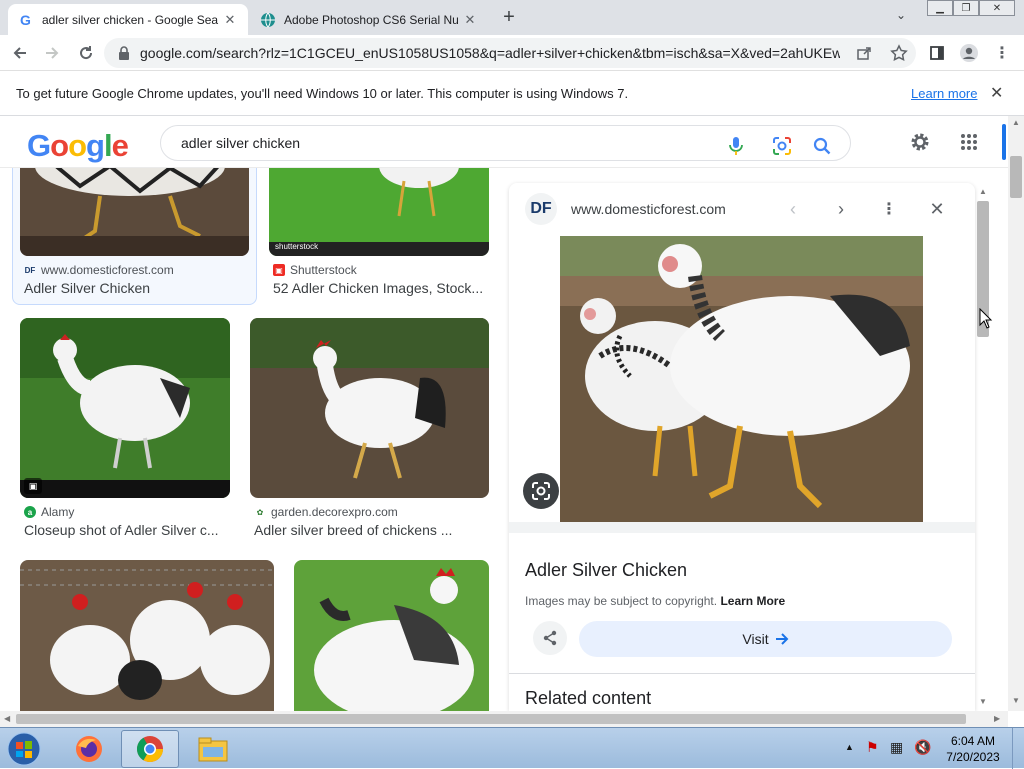  Describe the element at coordinates (621, 601) in the screenshot. I see `copyright-text: Images may be subject to copyright.` at that location.